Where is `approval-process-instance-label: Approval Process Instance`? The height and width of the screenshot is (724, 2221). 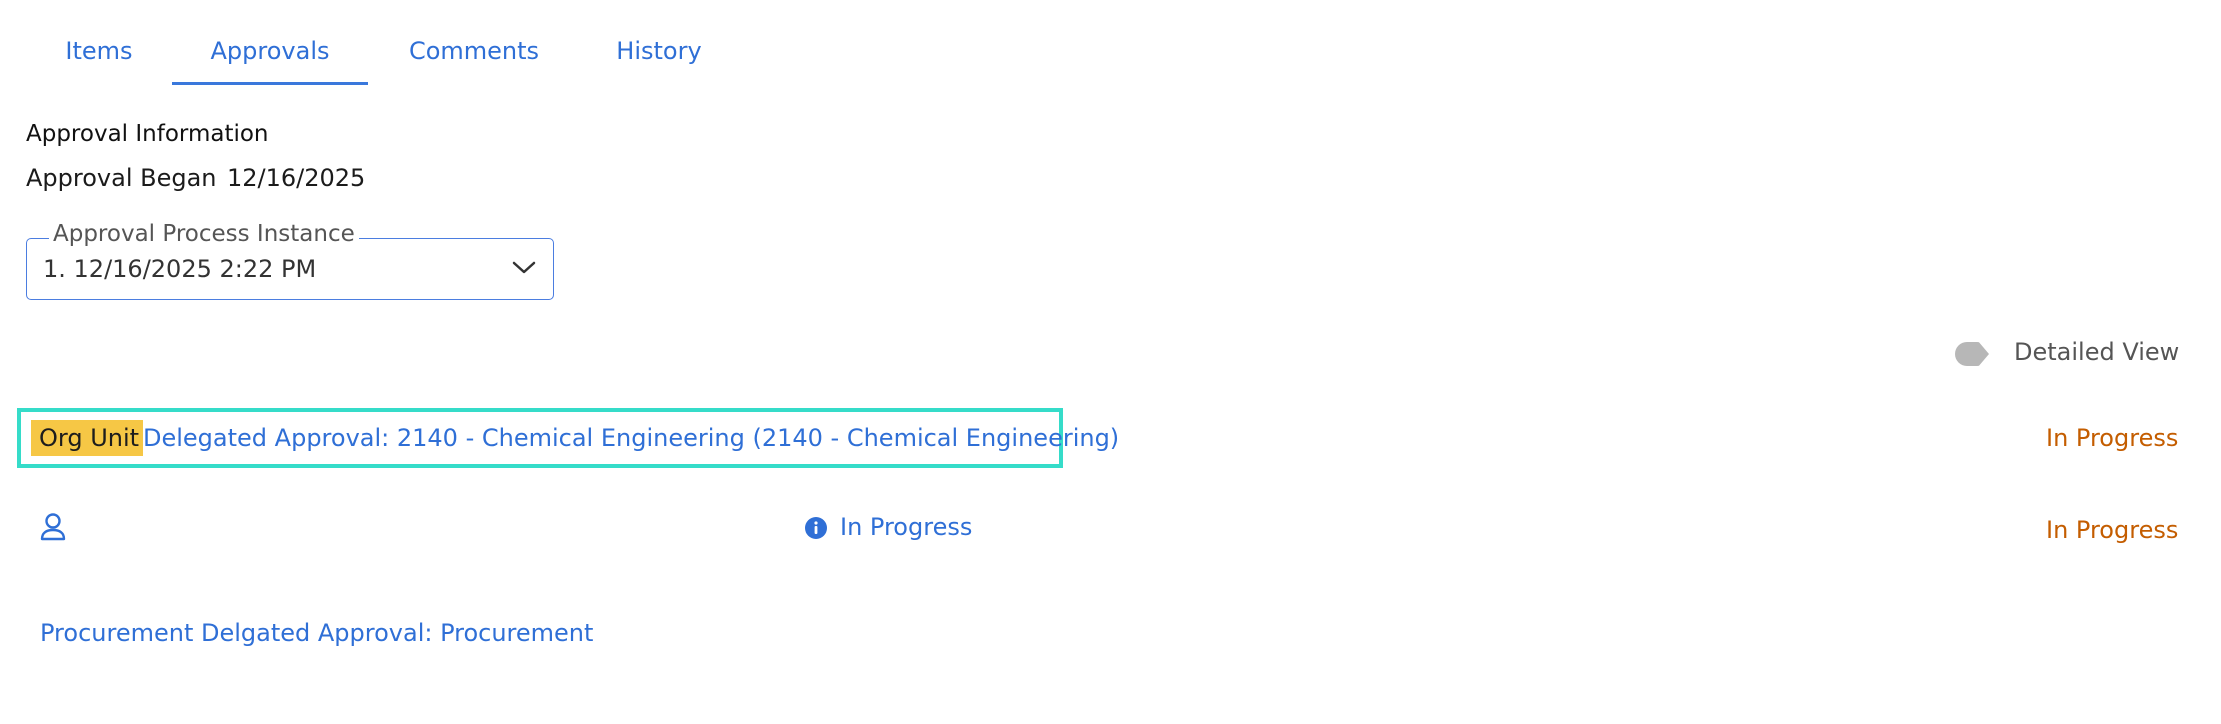 approval-process-instance-label: Approval Process Instance is located at coordinates (204, 234).